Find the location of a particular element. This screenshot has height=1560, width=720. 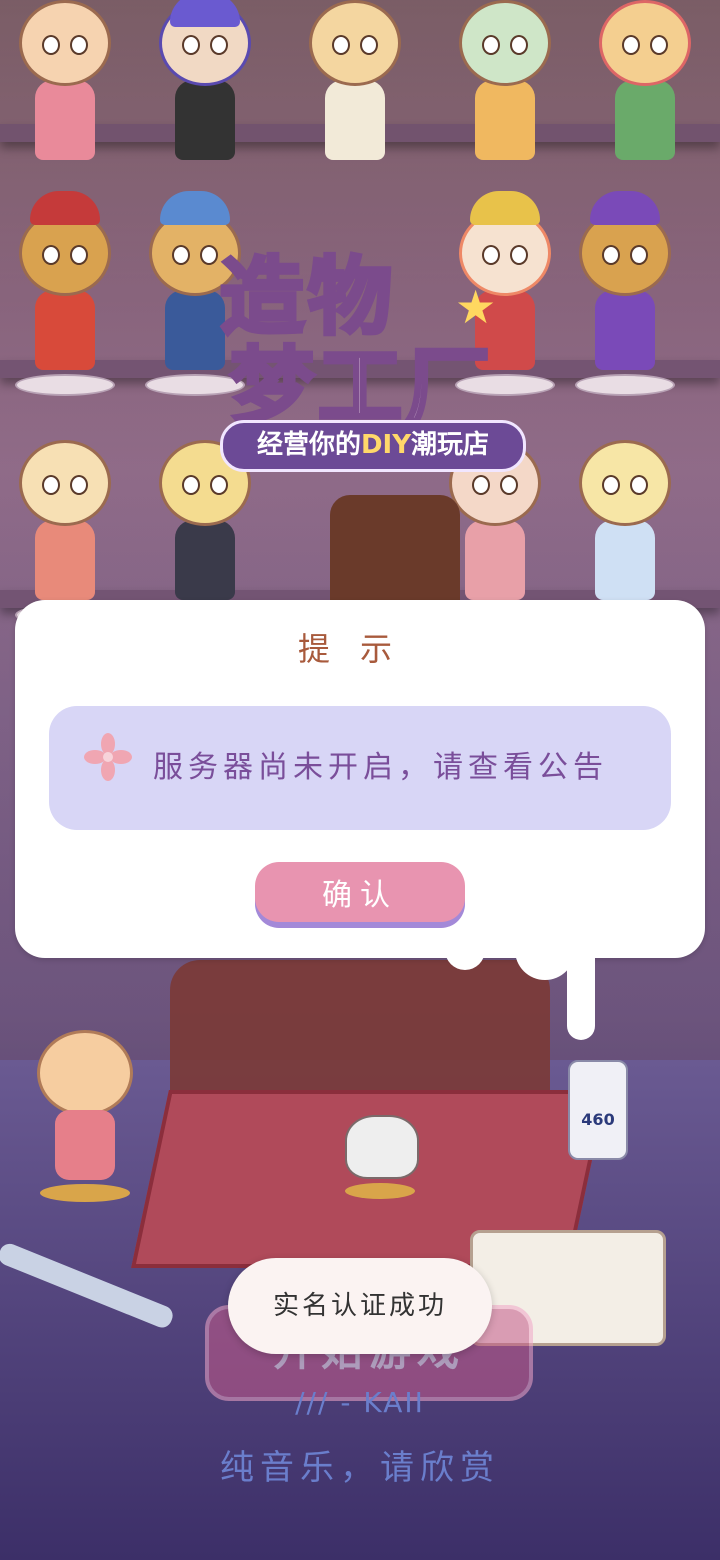

music-note-text: 纯音乐，请欣赏 is located at coordinates (360, 1468).